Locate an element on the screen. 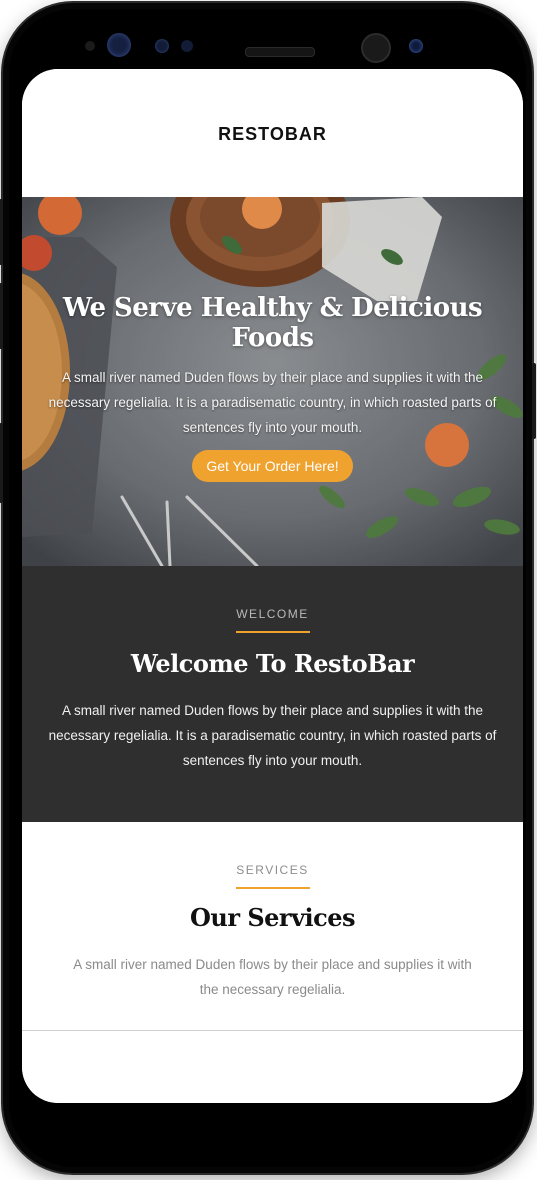  section-divider is located at coordinates (272, 1030).